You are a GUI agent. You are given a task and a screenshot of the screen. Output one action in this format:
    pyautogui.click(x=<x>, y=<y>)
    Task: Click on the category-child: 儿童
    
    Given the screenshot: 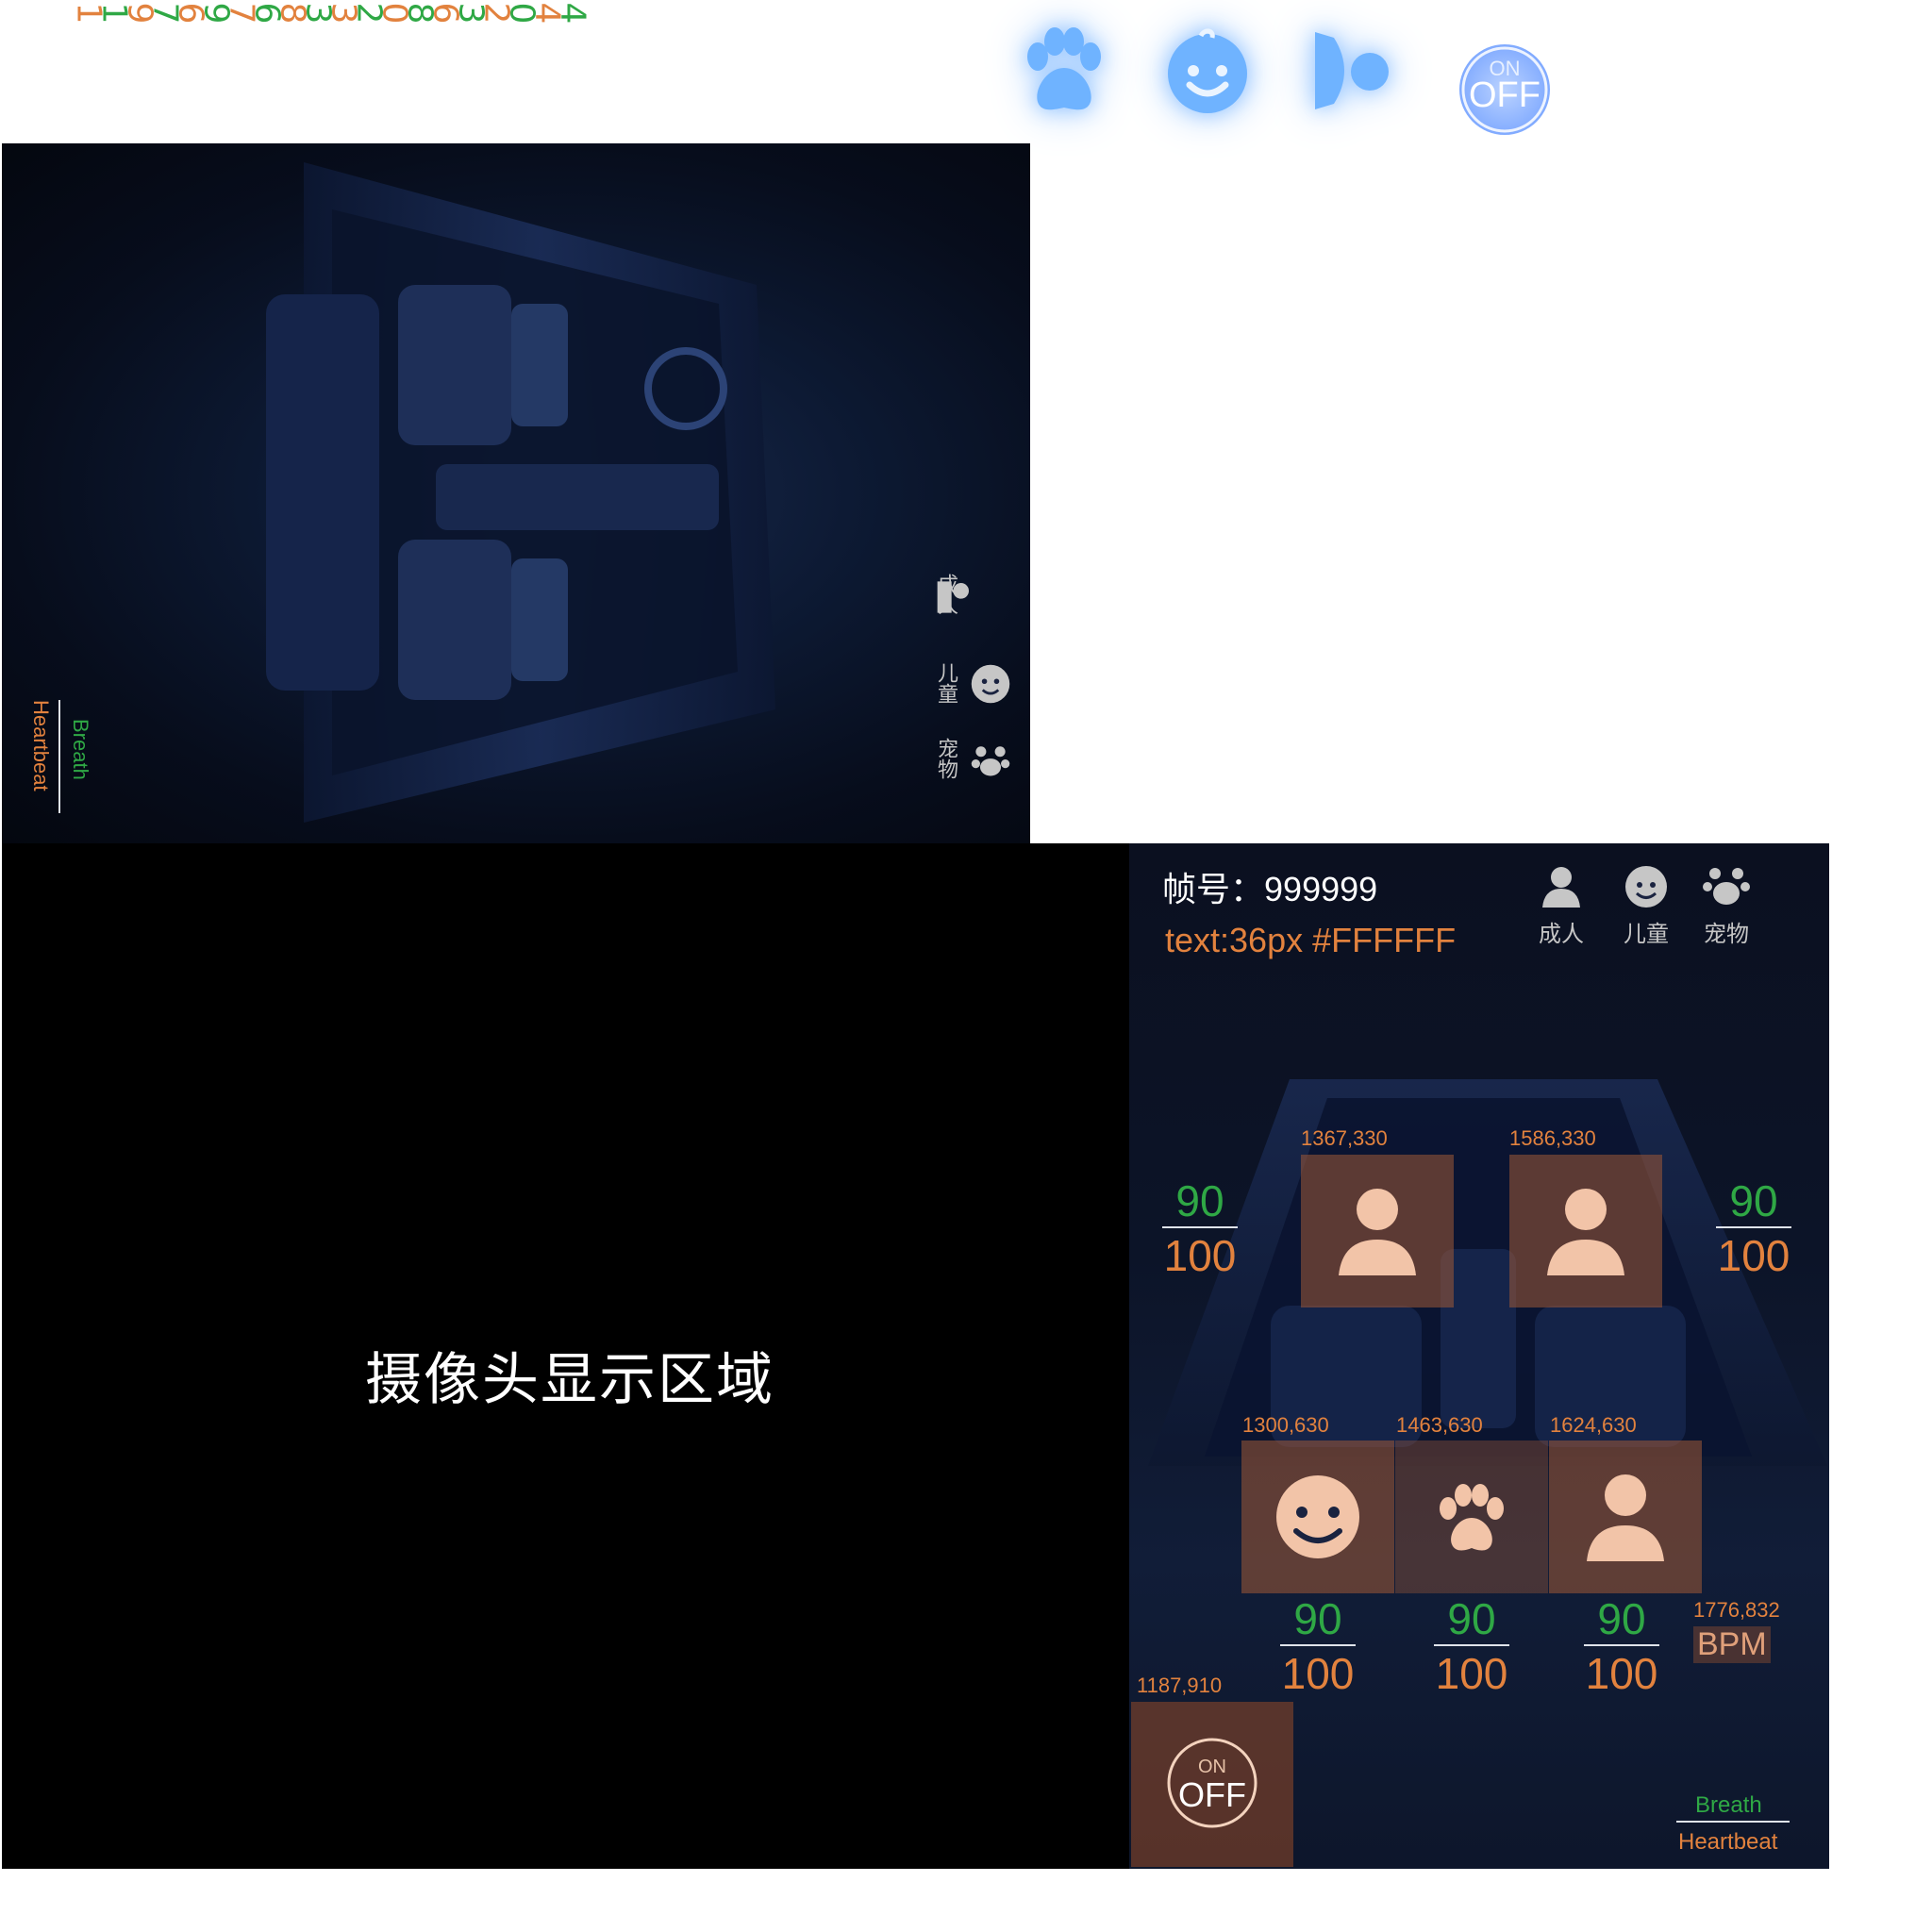 What is the action you would take?
    pyautogui.click(x=1646, y=905)
    